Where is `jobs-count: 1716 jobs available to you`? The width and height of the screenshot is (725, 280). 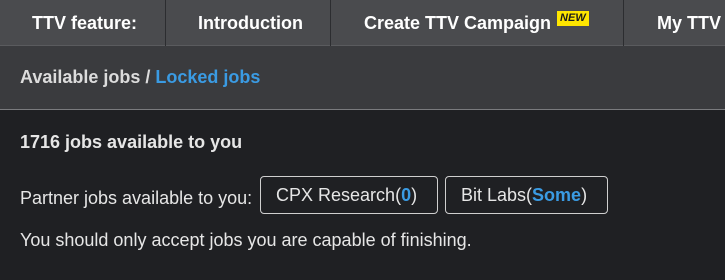
jobs-count: 1716 jobs available to you is located at coordinates (131, 142).